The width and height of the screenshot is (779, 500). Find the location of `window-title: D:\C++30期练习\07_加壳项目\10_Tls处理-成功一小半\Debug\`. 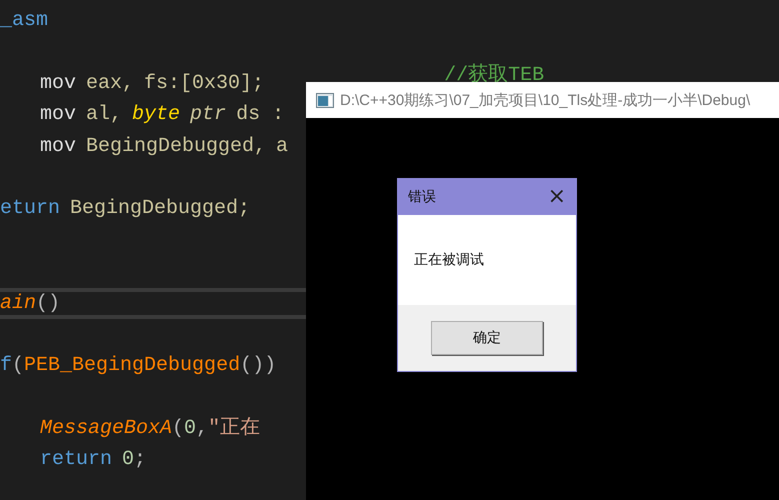

window-title: D:\C++30期练习\07_加壳项目\10_Tls处理-成功一小半\Debug\ is located at coordinates (545, 100).